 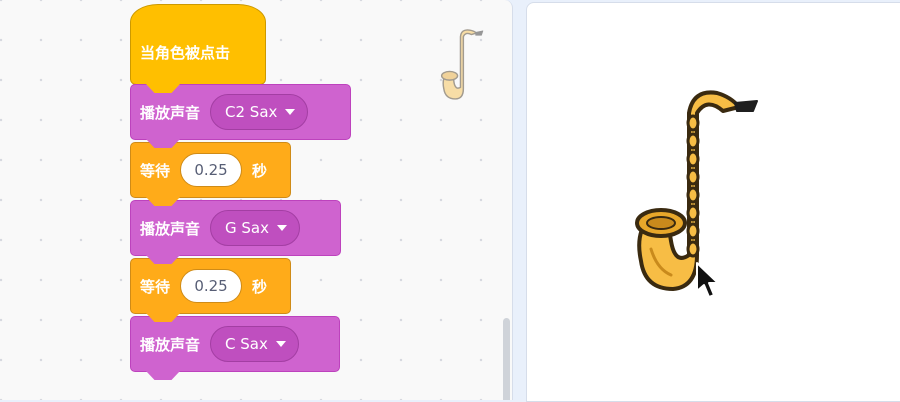 What do you see at coordinates (506, 359) in the screenshot?
I see `vertical-scrollbar` at bounding box center [506, 359].